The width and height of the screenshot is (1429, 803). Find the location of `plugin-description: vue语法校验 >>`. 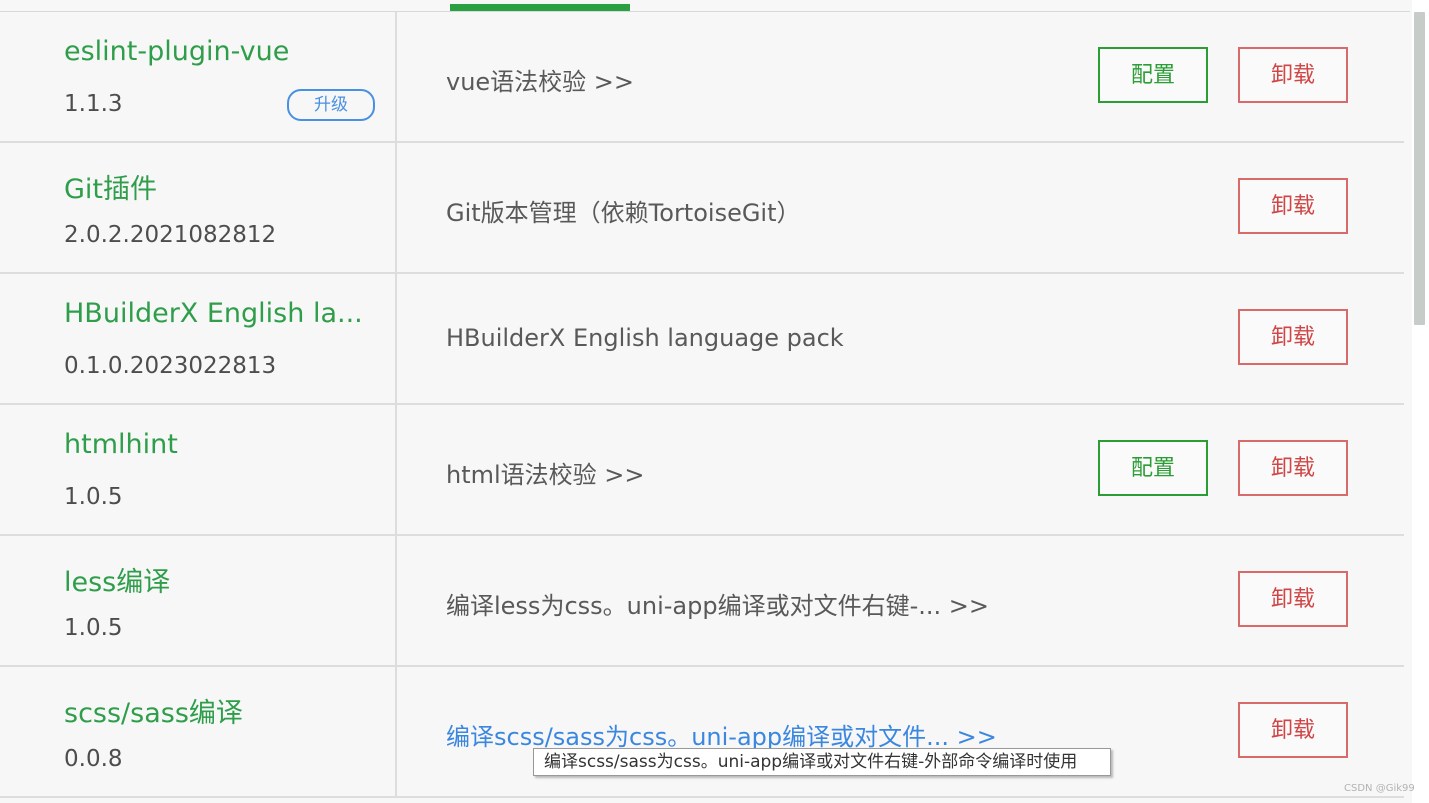

plugin-description: vue语法校验 >> is located at coordinates (540, 79).